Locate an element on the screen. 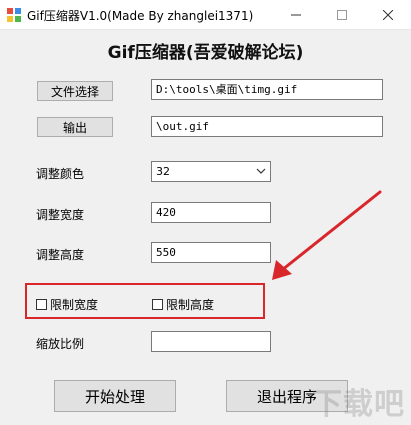  height-input: 550 is located at coordinates (211, 252).